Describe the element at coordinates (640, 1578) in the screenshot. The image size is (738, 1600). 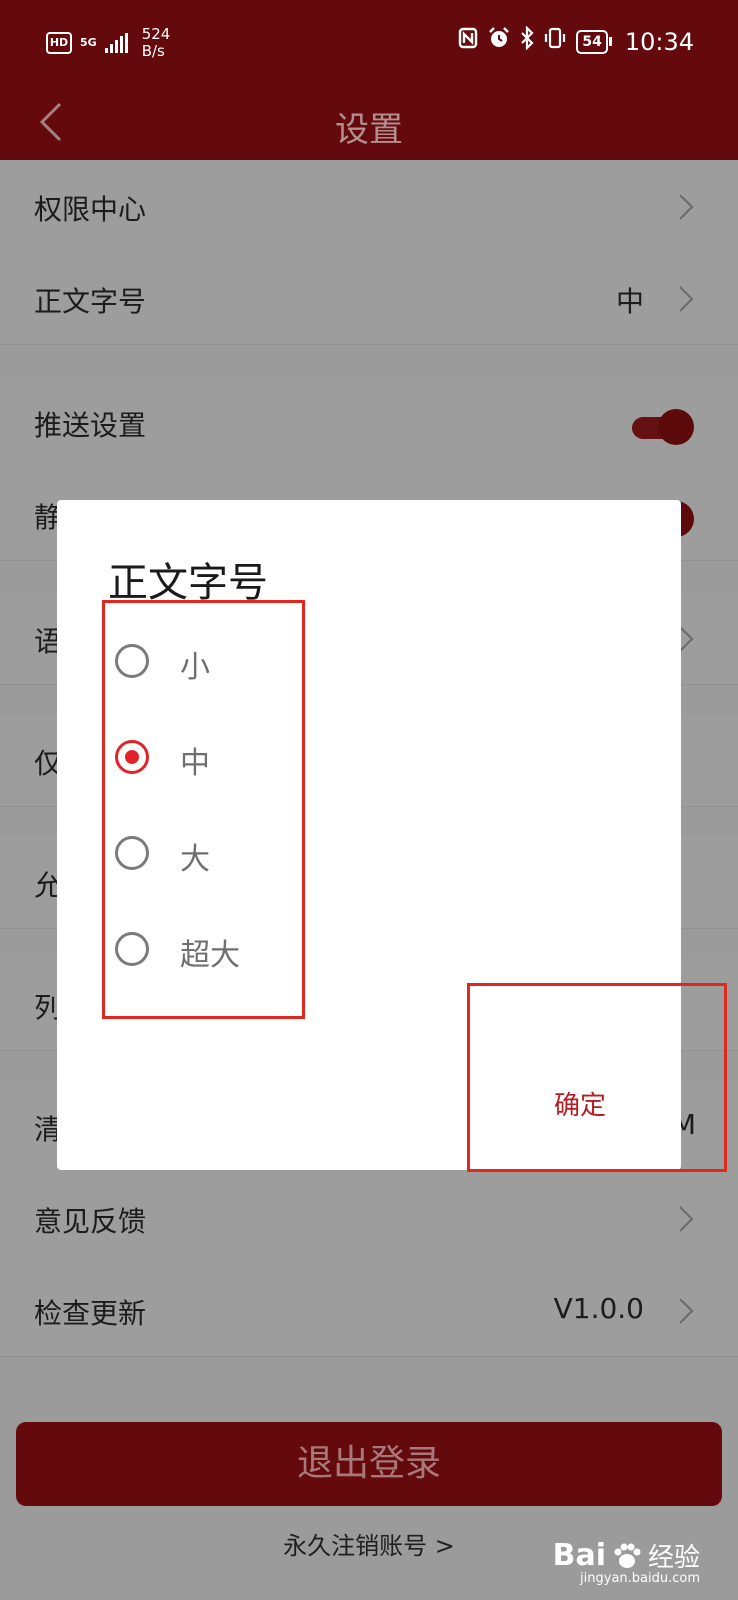
I see `watermark-url: jingyan.baidu.com` at that location.